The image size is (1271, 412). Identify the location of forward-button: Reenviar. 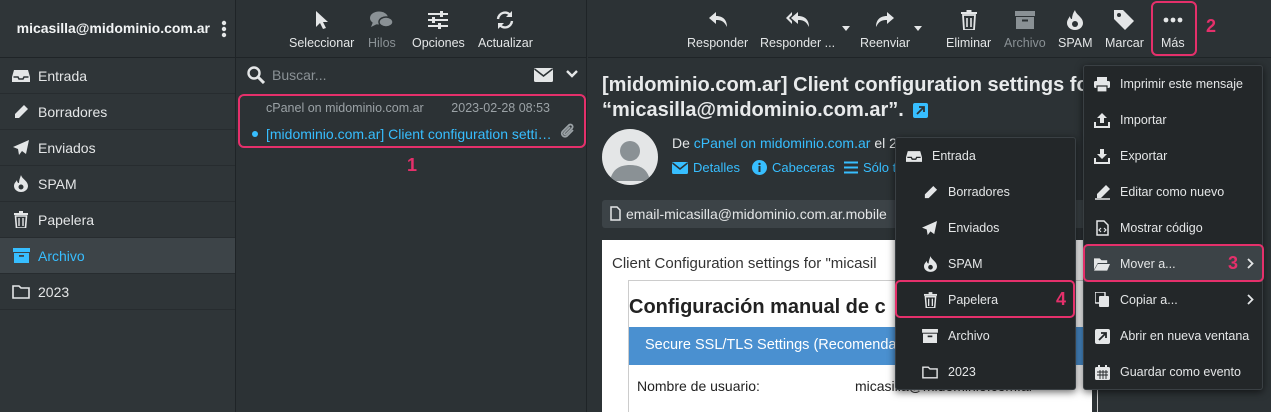
(885, 29).